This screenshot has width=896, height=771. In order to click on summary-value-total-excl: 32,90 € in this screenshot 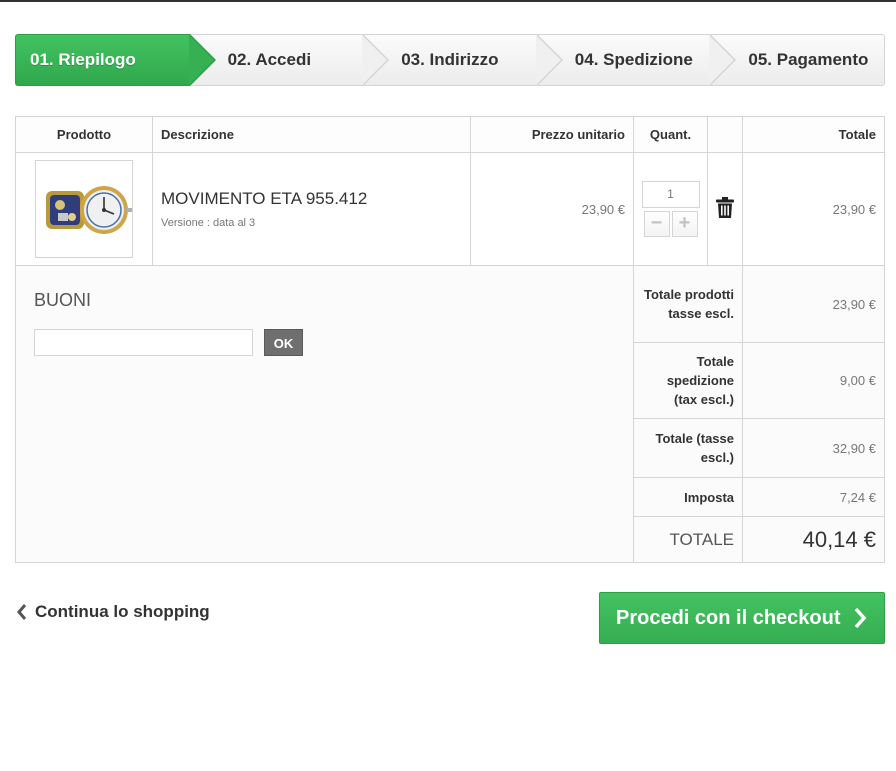, I will do `click(813, 448)`.